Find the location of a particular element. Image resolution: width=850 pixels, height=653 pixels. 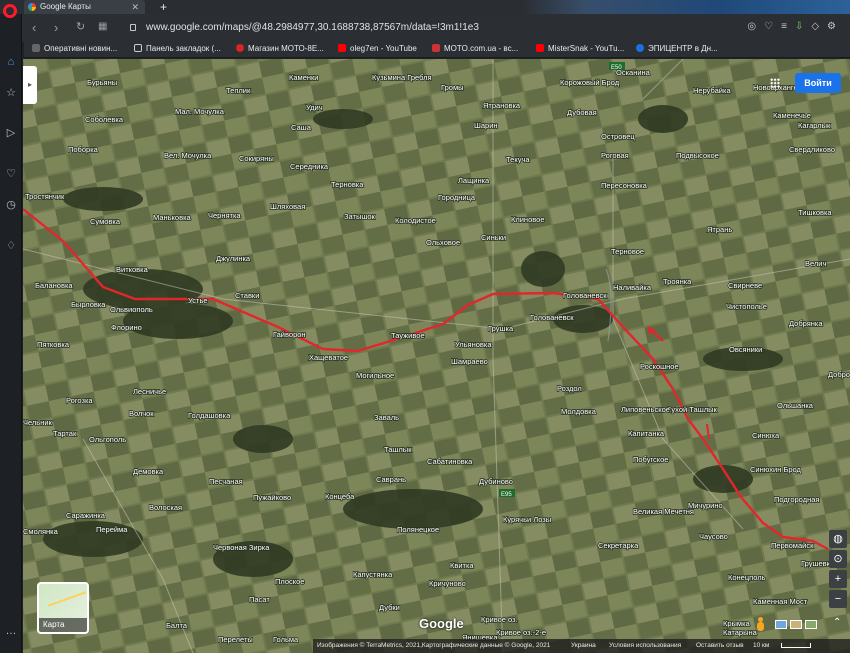

place-label: Терновка is located at coordinates (347, 184).